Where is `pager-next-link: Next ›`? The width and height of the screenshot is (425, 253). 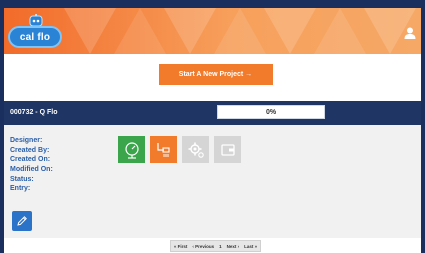 pager-next-link: Next › is located at coordinates (233, 246).